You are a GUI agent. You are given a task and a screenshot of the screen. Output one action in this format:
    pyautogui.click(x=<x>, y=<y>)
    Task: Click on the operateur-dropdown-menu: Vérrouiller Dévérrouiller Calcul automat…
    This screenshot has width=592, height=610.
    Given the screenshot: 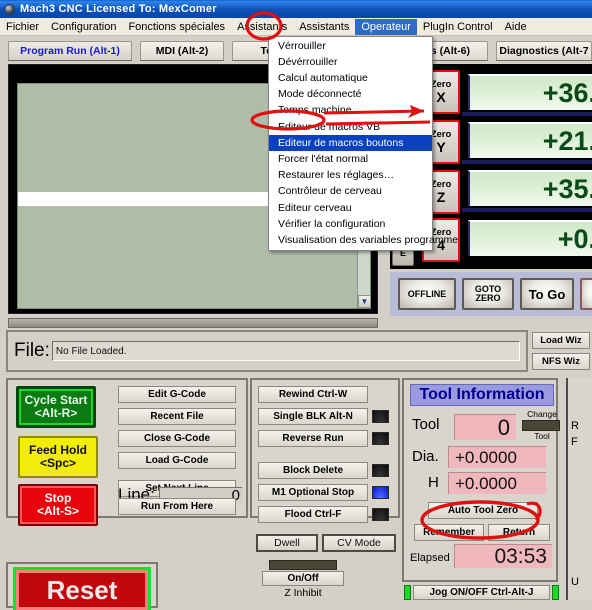 What is the action you would take?
    pyautogui.click(x=363, y=143)
    